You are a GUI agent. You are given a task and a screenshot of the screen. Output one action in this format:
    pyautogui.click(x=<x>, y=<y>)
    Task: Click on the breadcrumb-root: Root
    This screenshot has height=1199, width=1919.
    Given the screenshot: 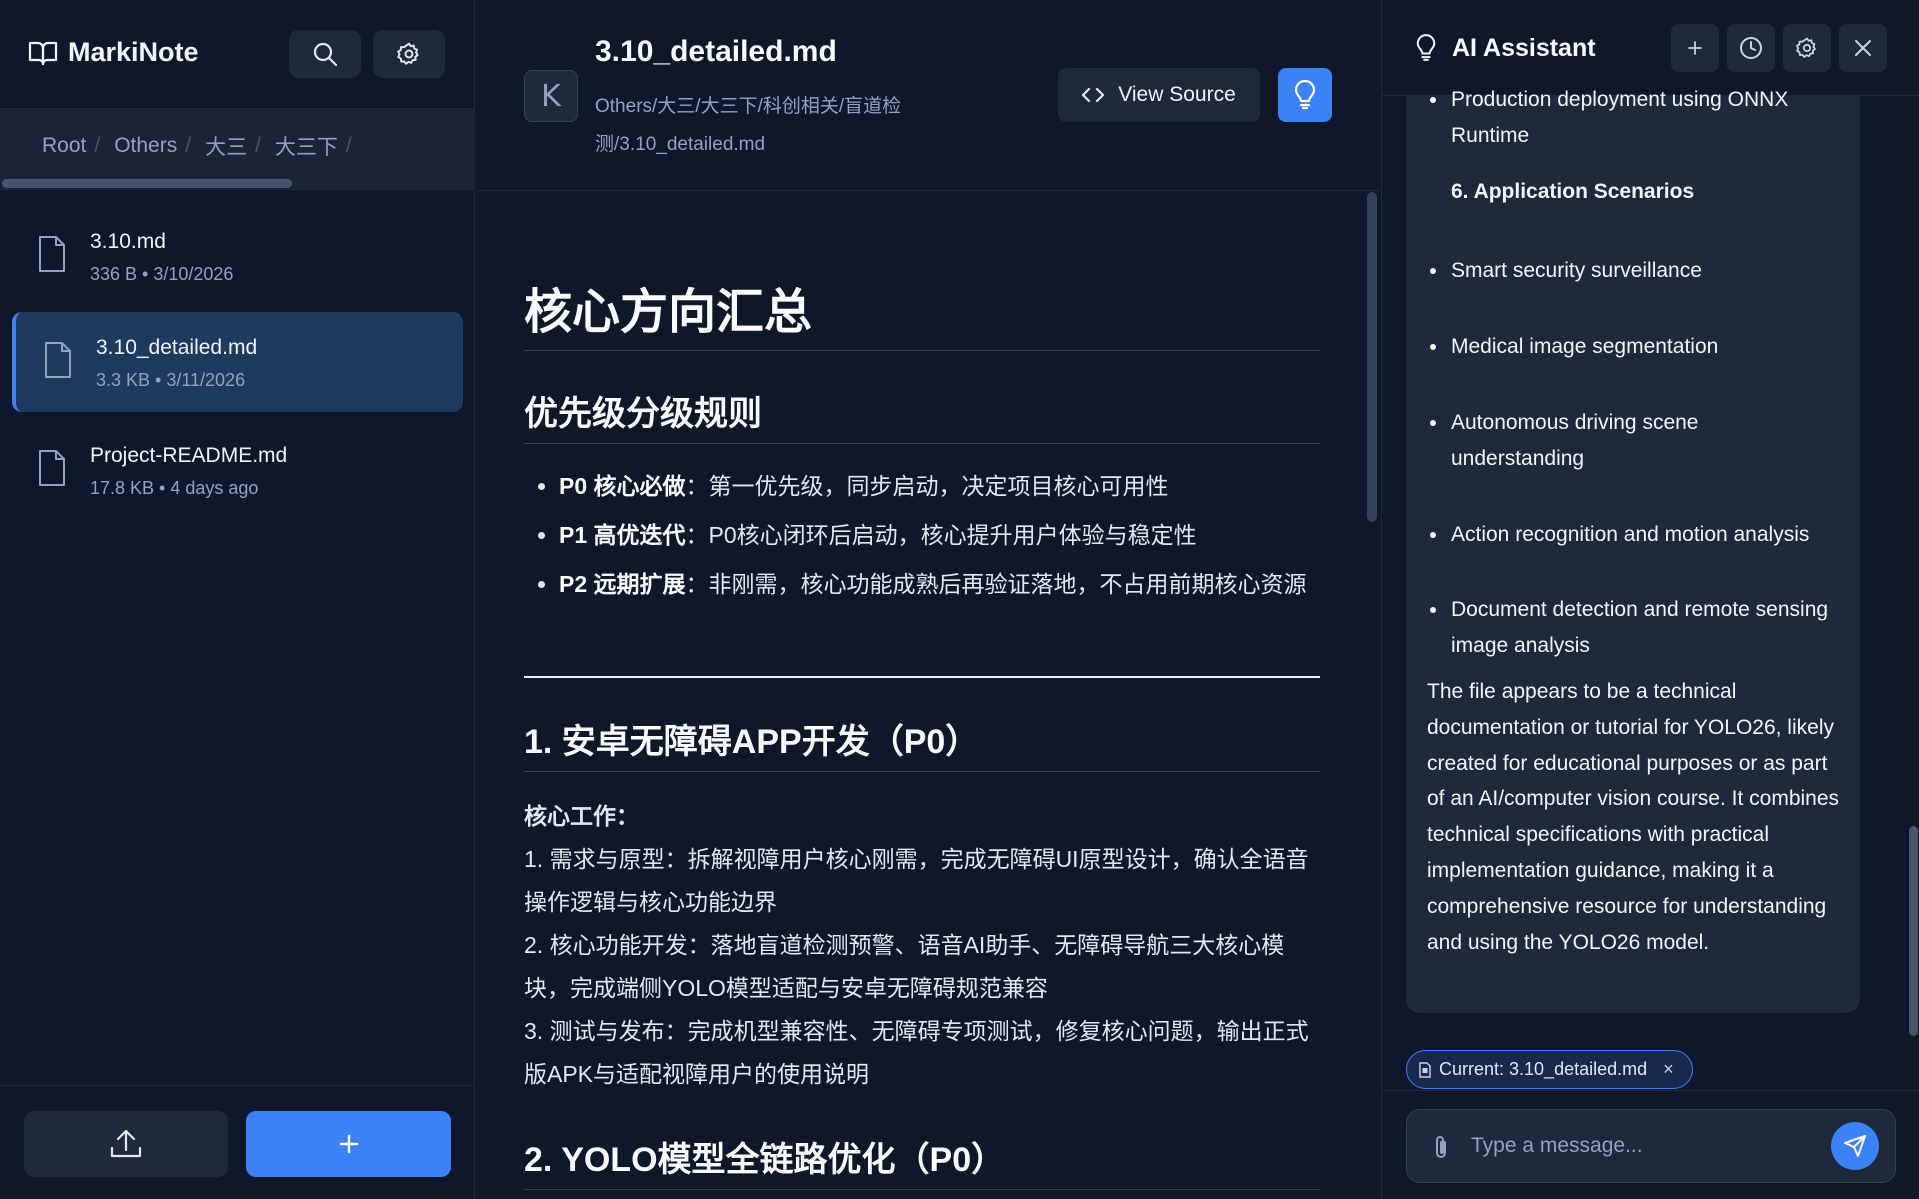 What is the action you would take?
    pyautogui.click(x=64, y=146)
    